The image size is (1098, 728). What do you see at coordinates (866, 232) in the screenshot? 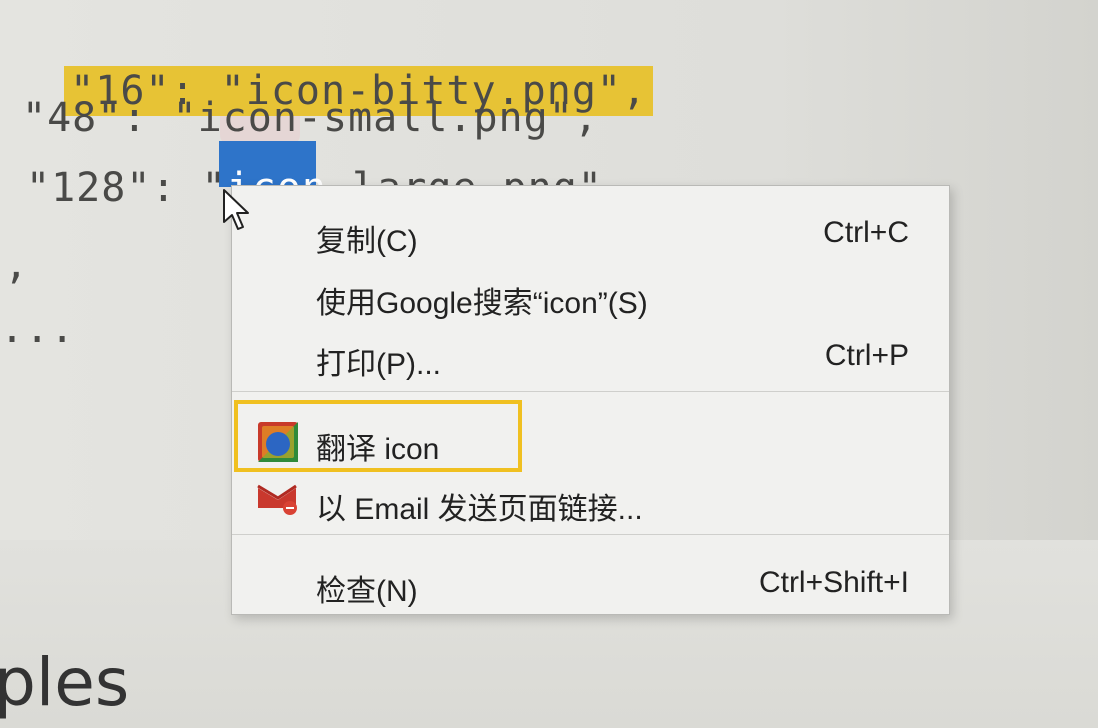
I see `menu-item-shortcut: Ctrl+C` at bounding box center [866, 232].